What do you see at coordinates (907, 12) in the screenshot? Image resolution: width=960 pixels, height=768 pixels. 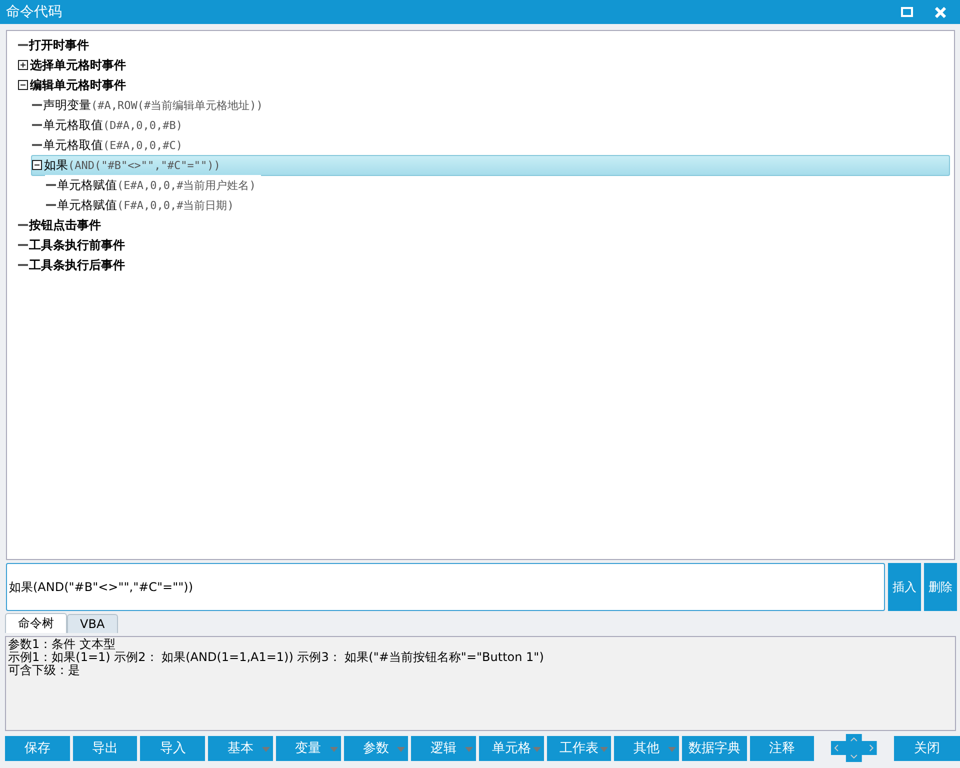 I see `maximize-icon` at bounding box center [907, 12].